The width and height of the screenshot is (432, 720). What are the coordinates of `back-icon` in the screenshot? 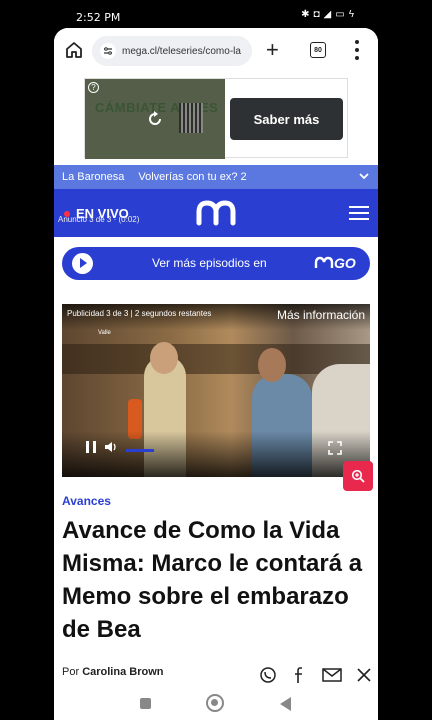 It's located at (285, 704).